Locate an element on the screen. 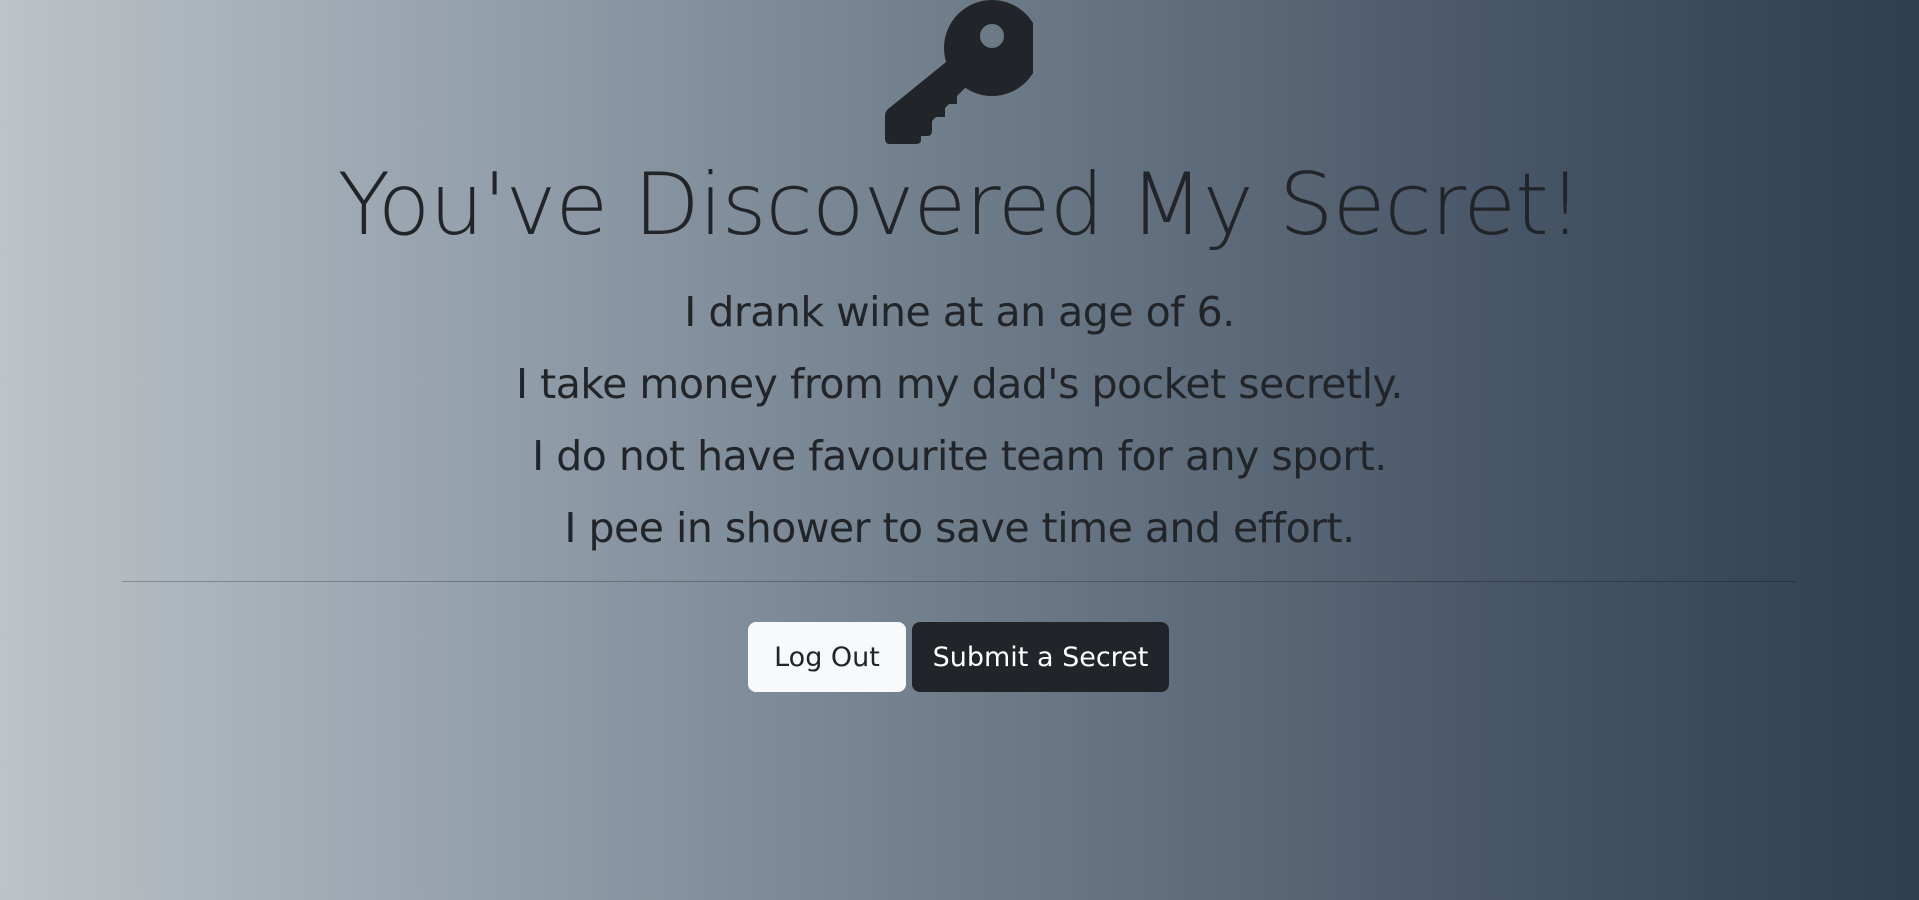  logout-button: Log Out is located at coordinates (827, 657).